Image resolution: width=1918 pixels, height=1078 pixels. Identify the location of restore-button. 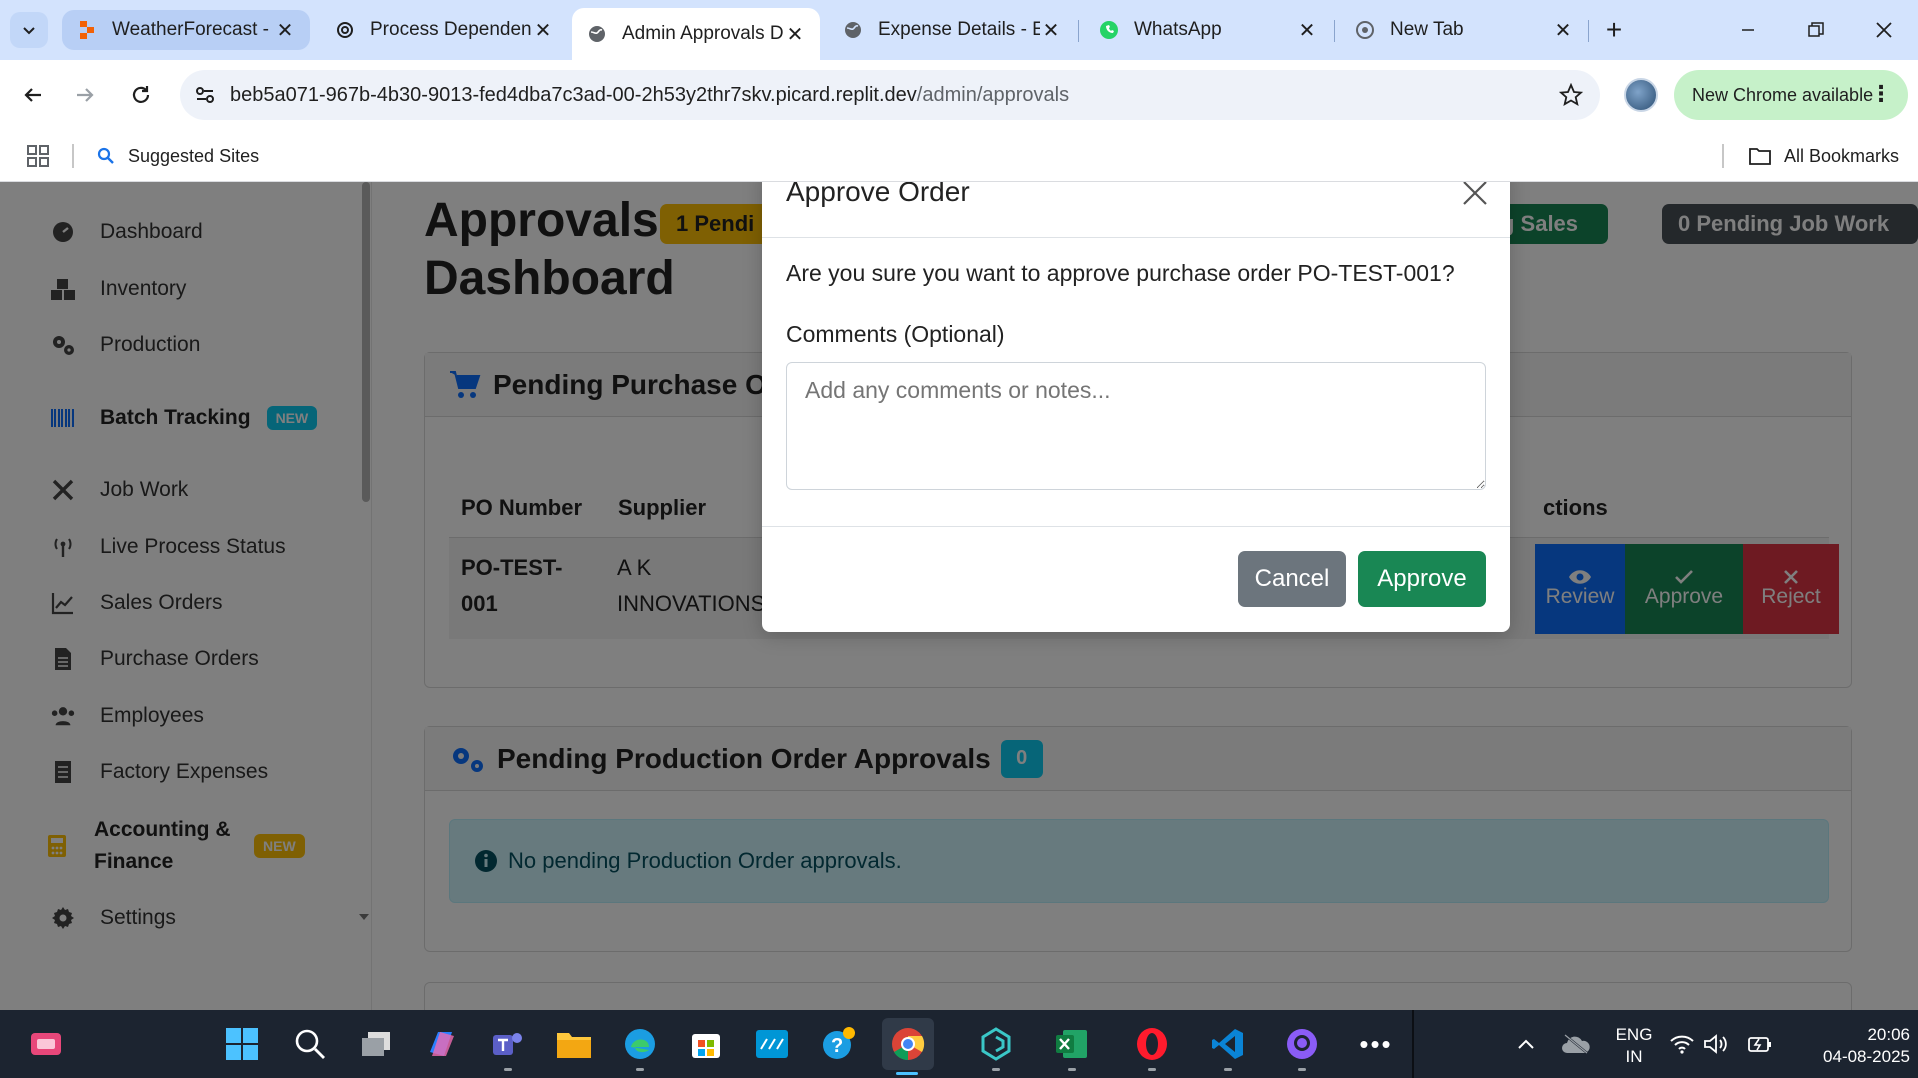
(1816, 30).